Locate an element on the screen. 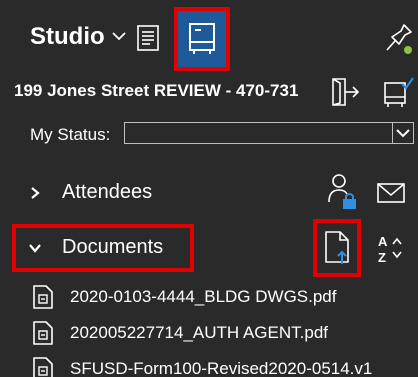  file-row: SFUSD-Form100-Revised2020-0514.v1 is located at coordinates (209, 366).